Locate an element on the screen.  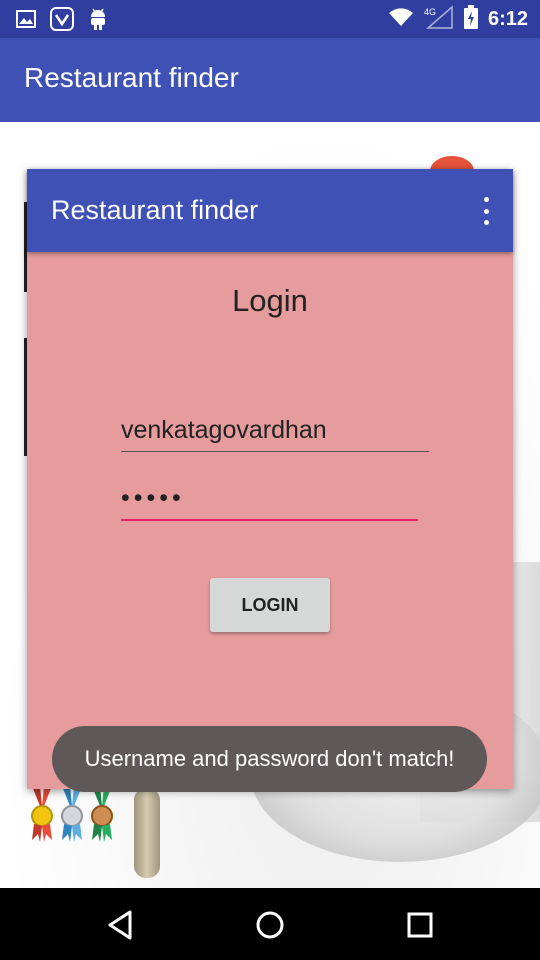
saavn-icon is located at coordinates (62, 21).